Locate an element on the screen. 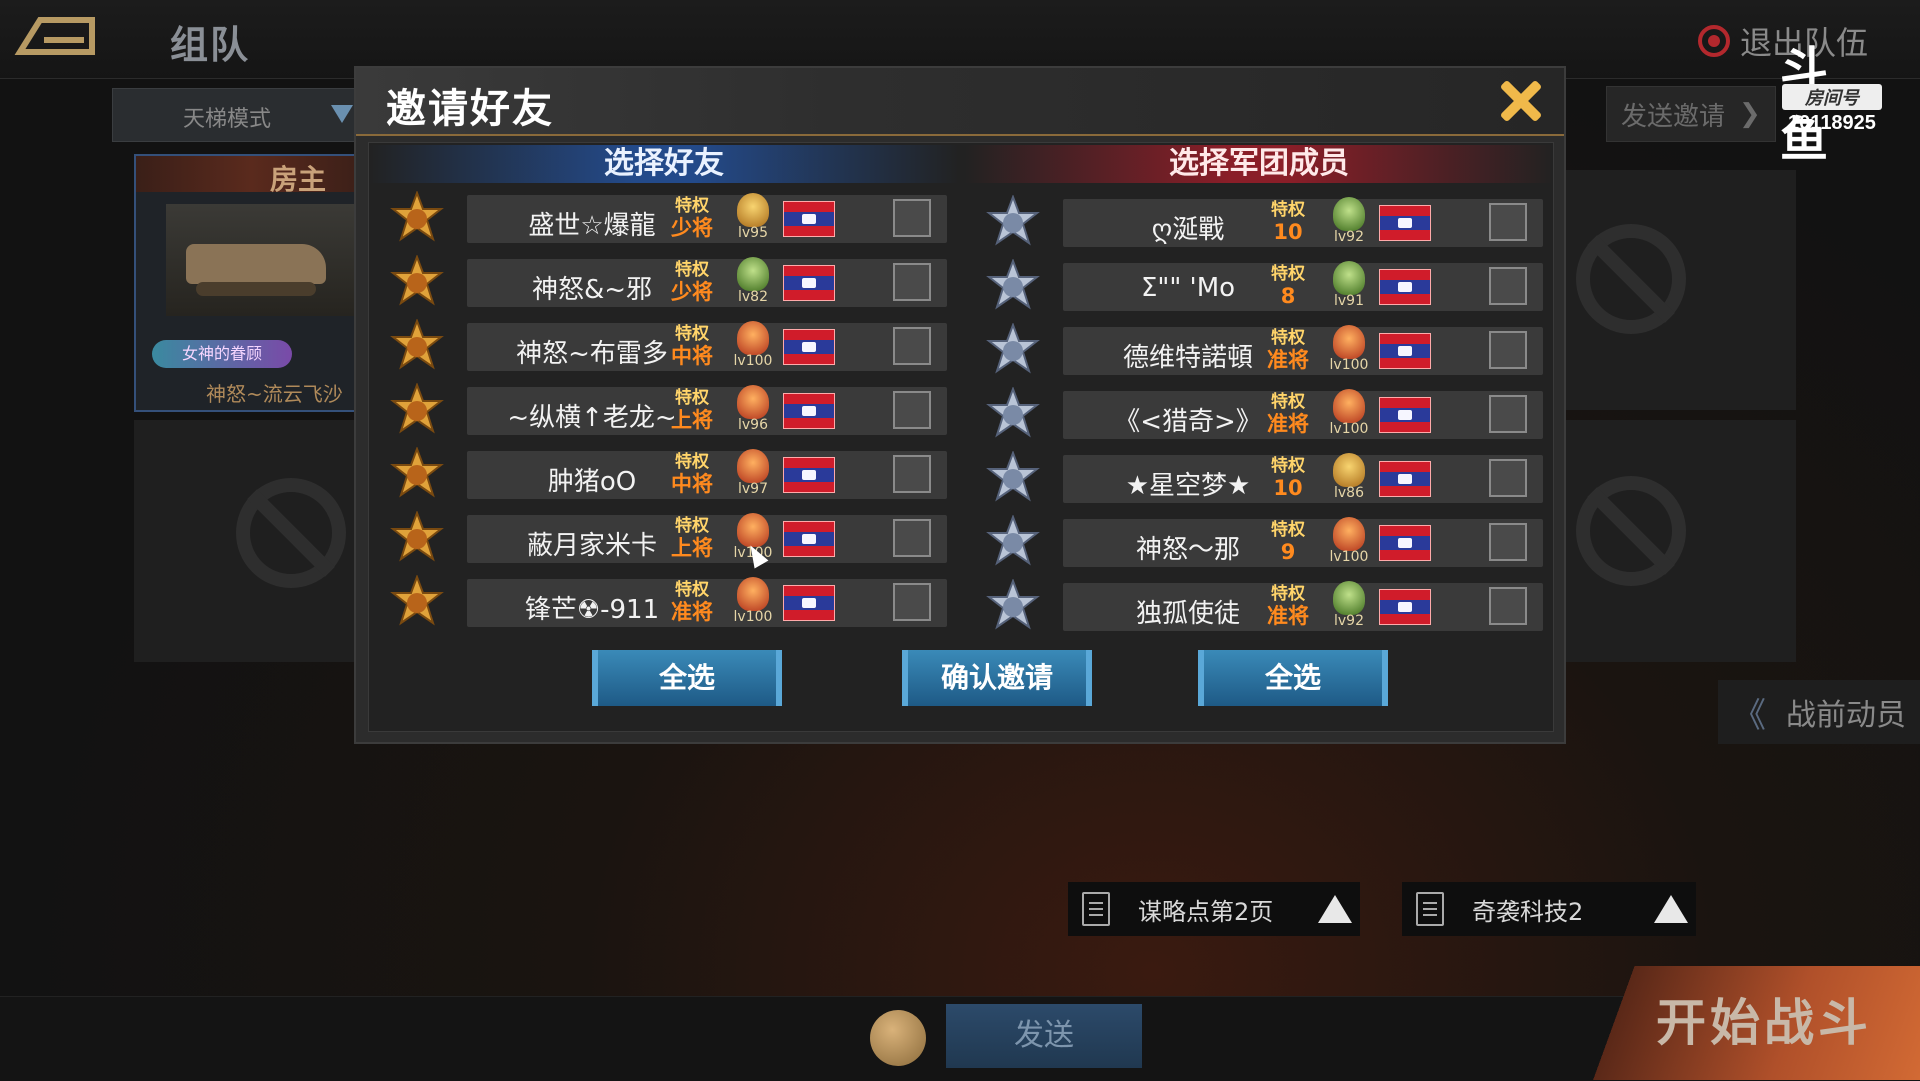 The image size is (1920, 1081). player-row: ~纵横↑老龙~ 特权 上将 lv96 is located at coordinates (667, 410).